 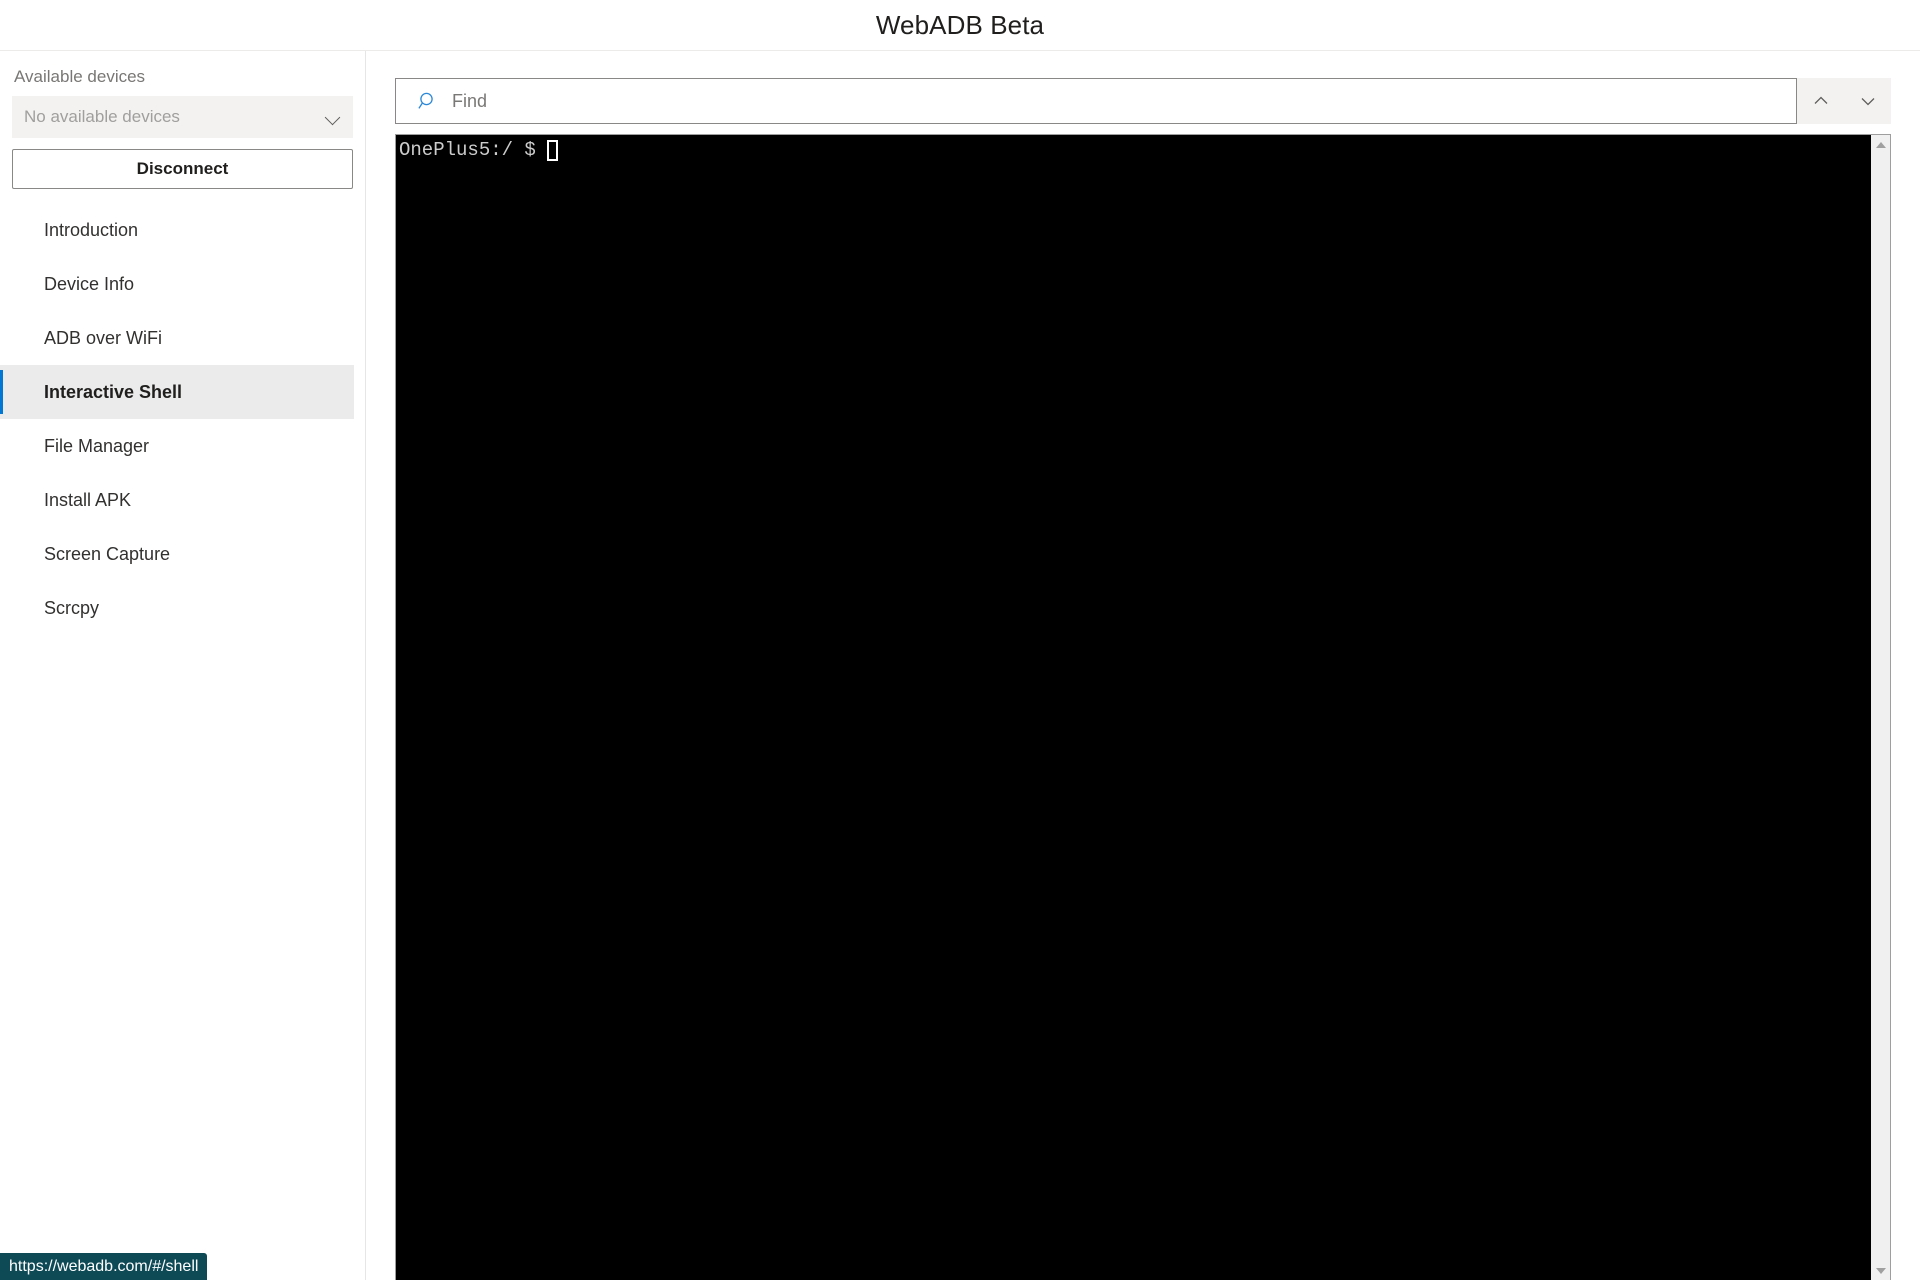 I want to click on sidebar-item-introduction: Introduction, so click(x=177, y=230).